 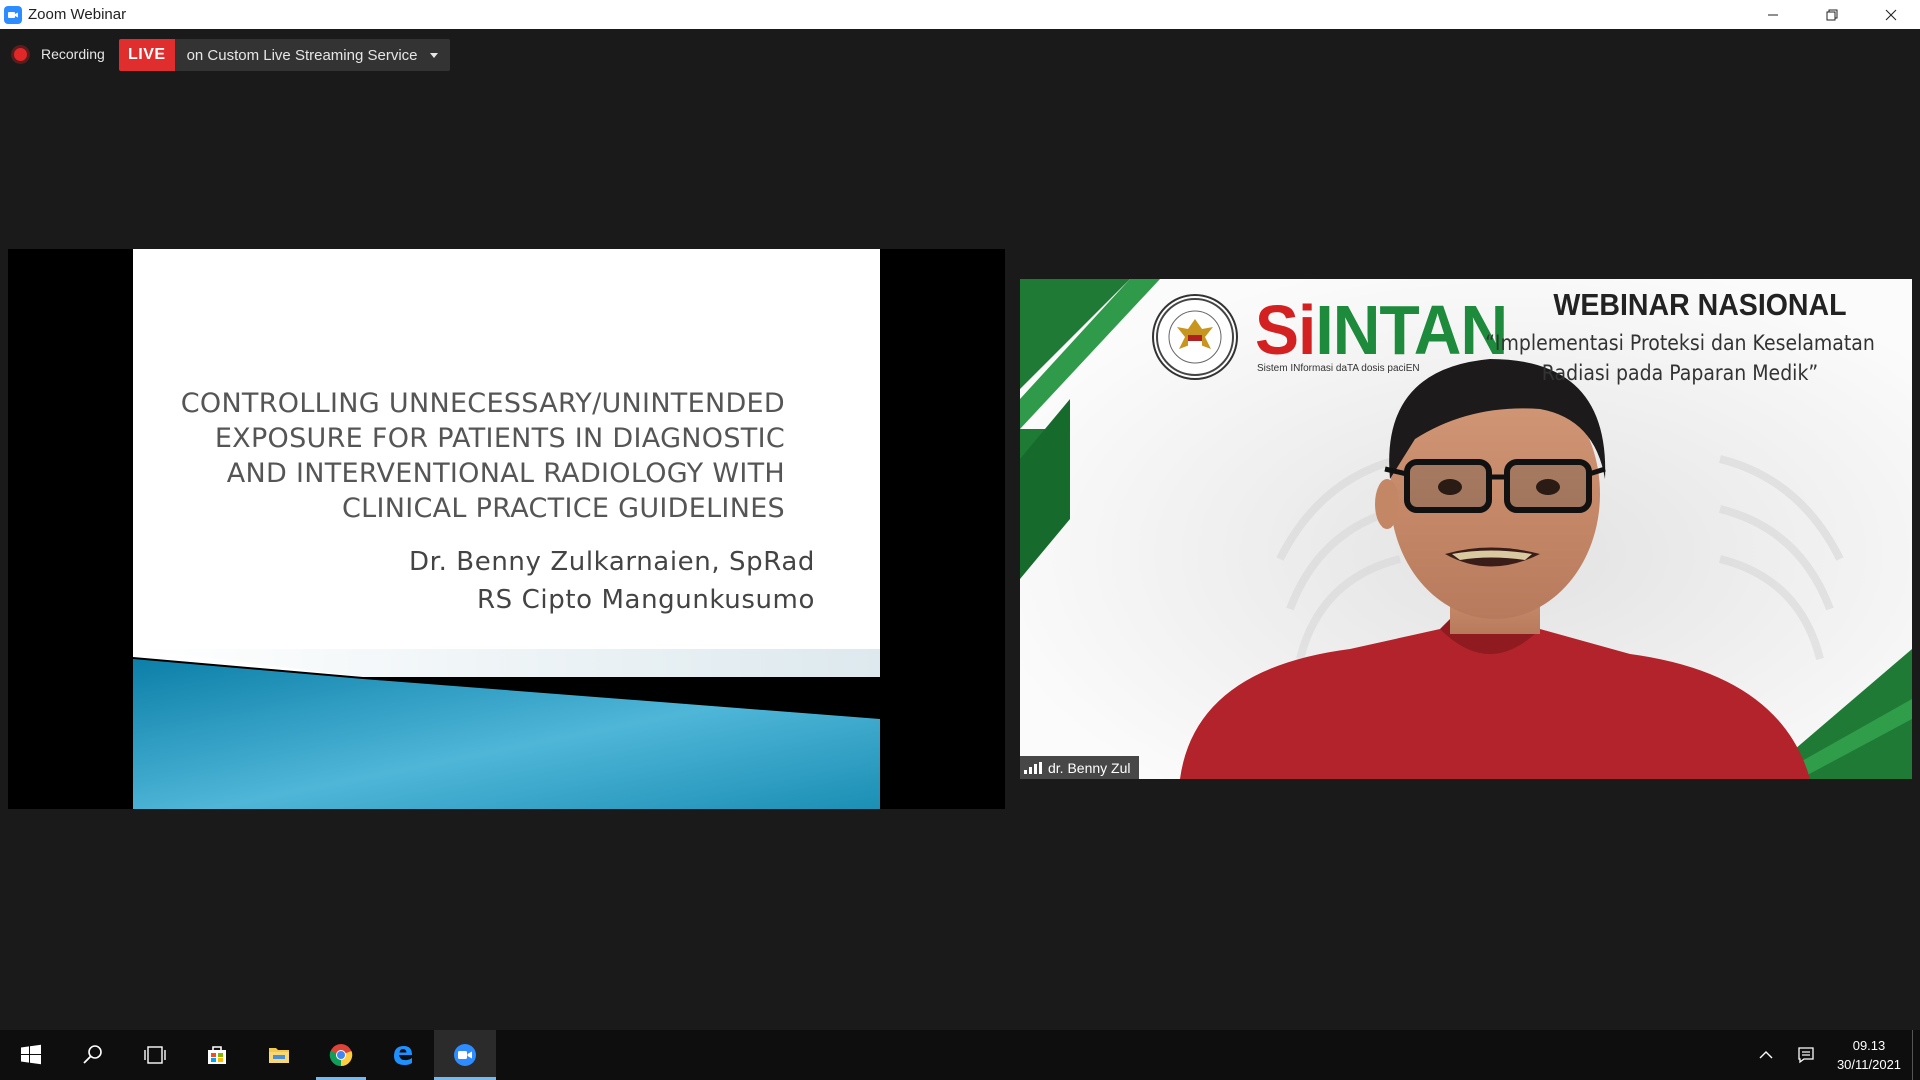 What do you see at coordinates (960, 1055) in the screenshot?
I see `windows-taskbar: 09.13 30/11/2021` at bounding box center [960, 1055].